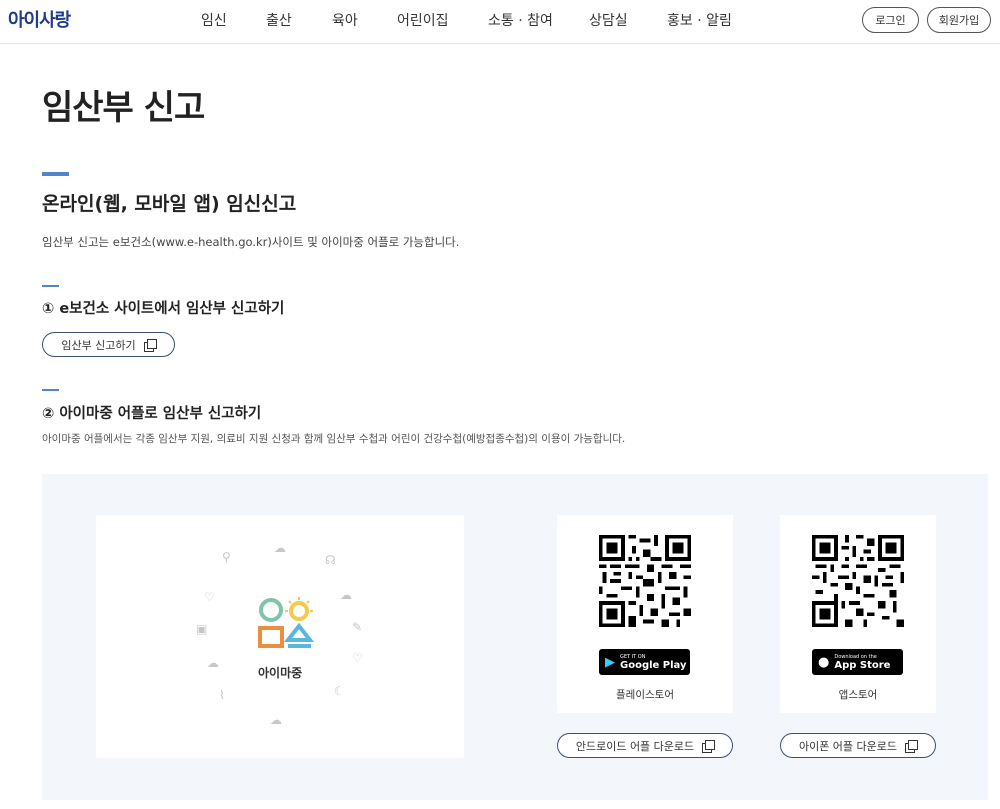 Image resolution: width=1000 pixels, height=809 pixels. Describe the element at coordinates (339, 691) in the screenshot. I see `moon-icon: ☾` at that location.